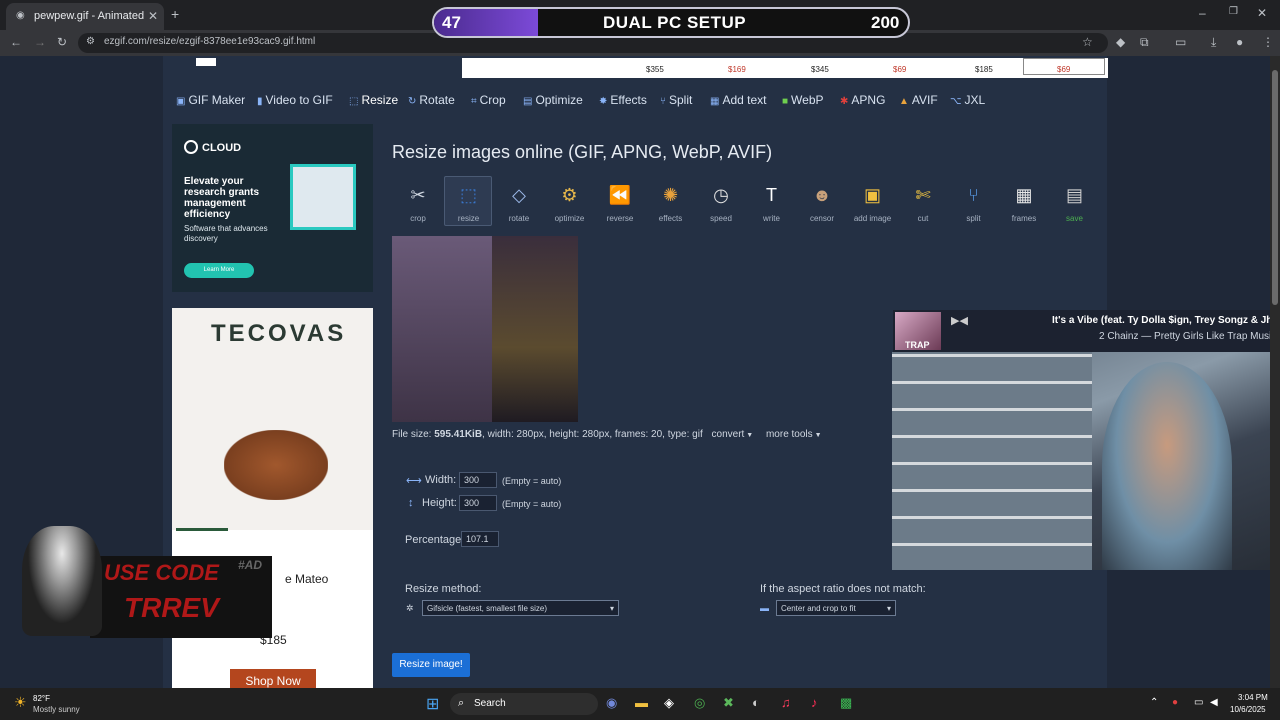 Image resolution: width=1280 pixels, height=720 pixels. I want to click on video-icon: ▮, so click(260, 101).